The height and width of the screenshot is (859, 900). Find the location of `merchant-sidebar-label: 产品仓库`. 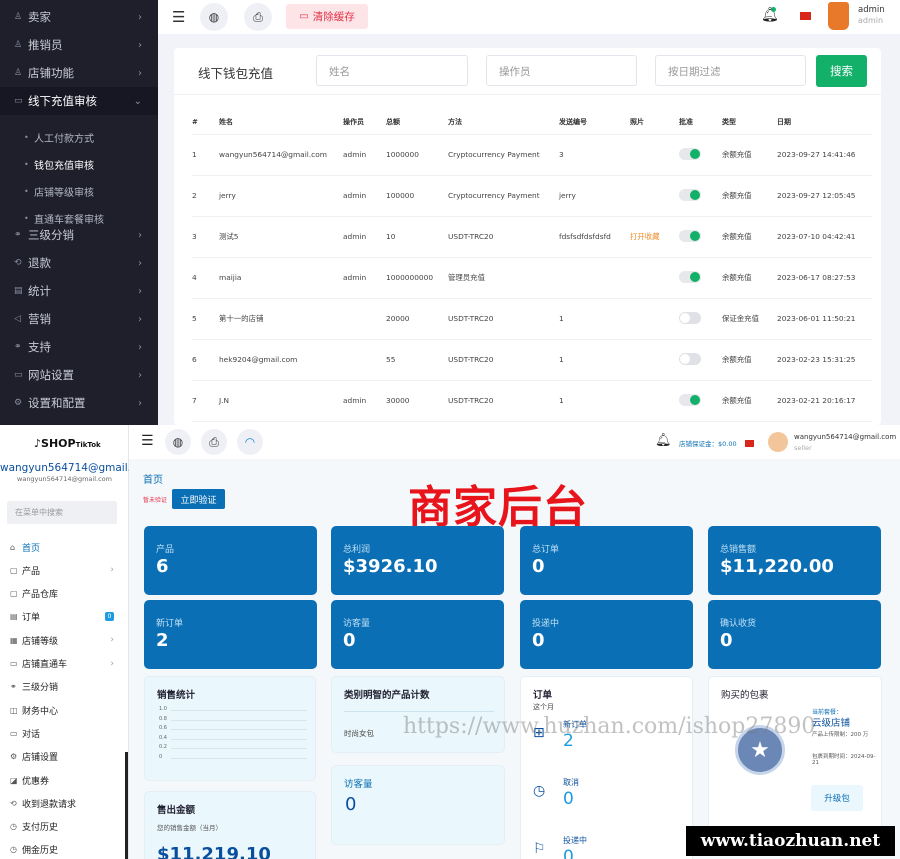

merchant-sidebar-label: 产品仓库 is located at coordinates (40, 595).